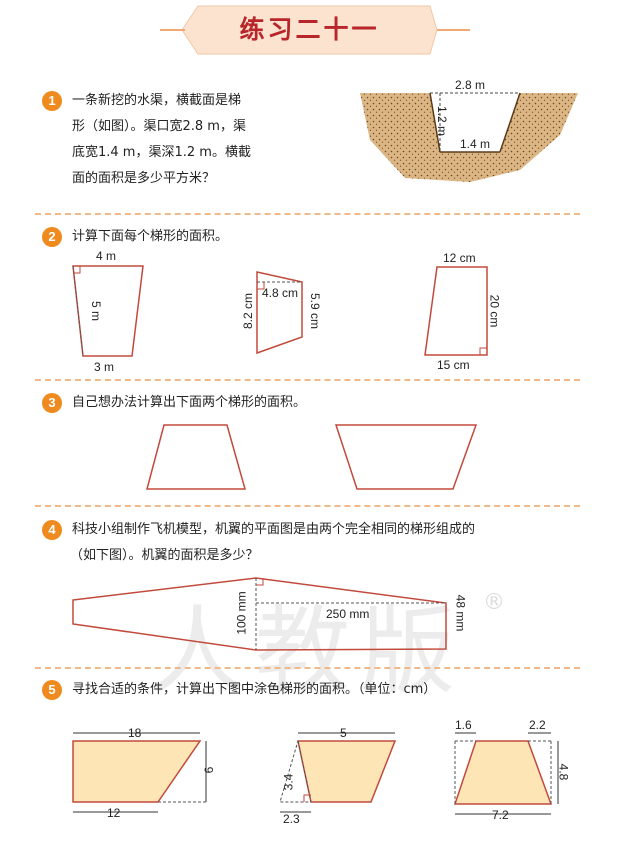  I want to click on q1-line-2: 形（如图）。渠口宽2.8 m，渠, so click(159, 126).